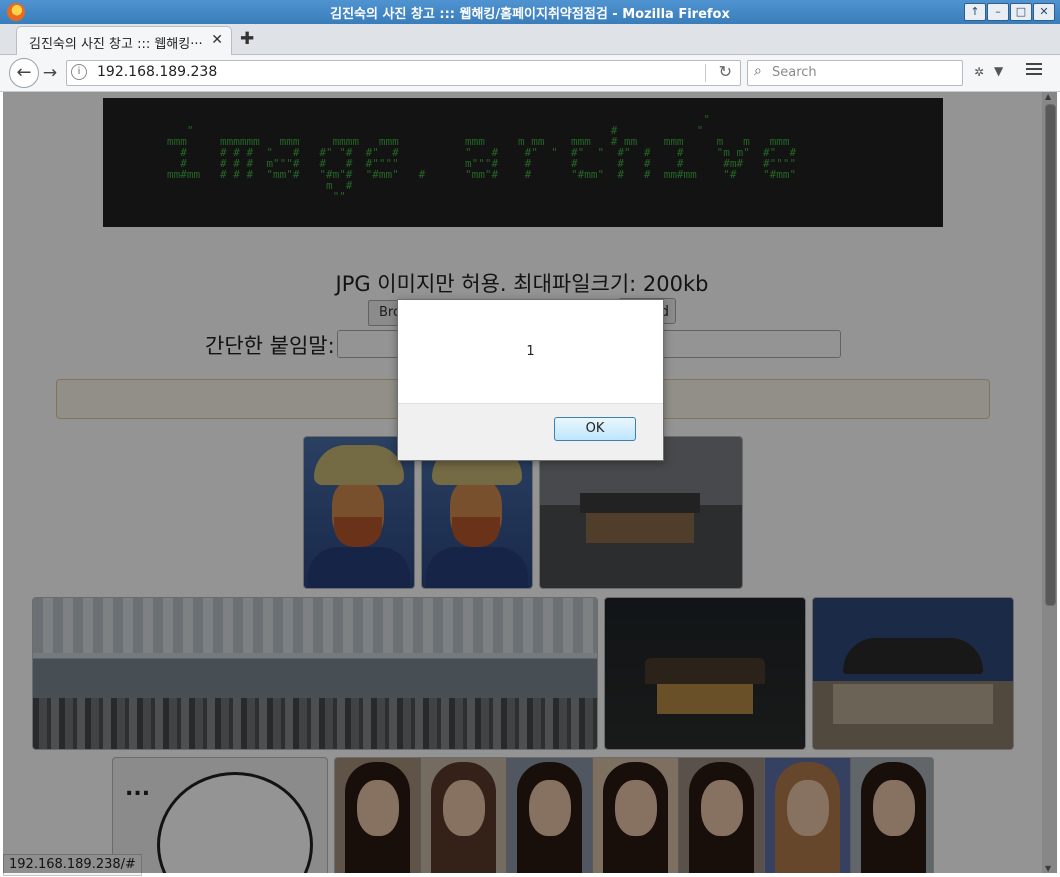  I want to click on alert-footer: OK, so click(530, 431).